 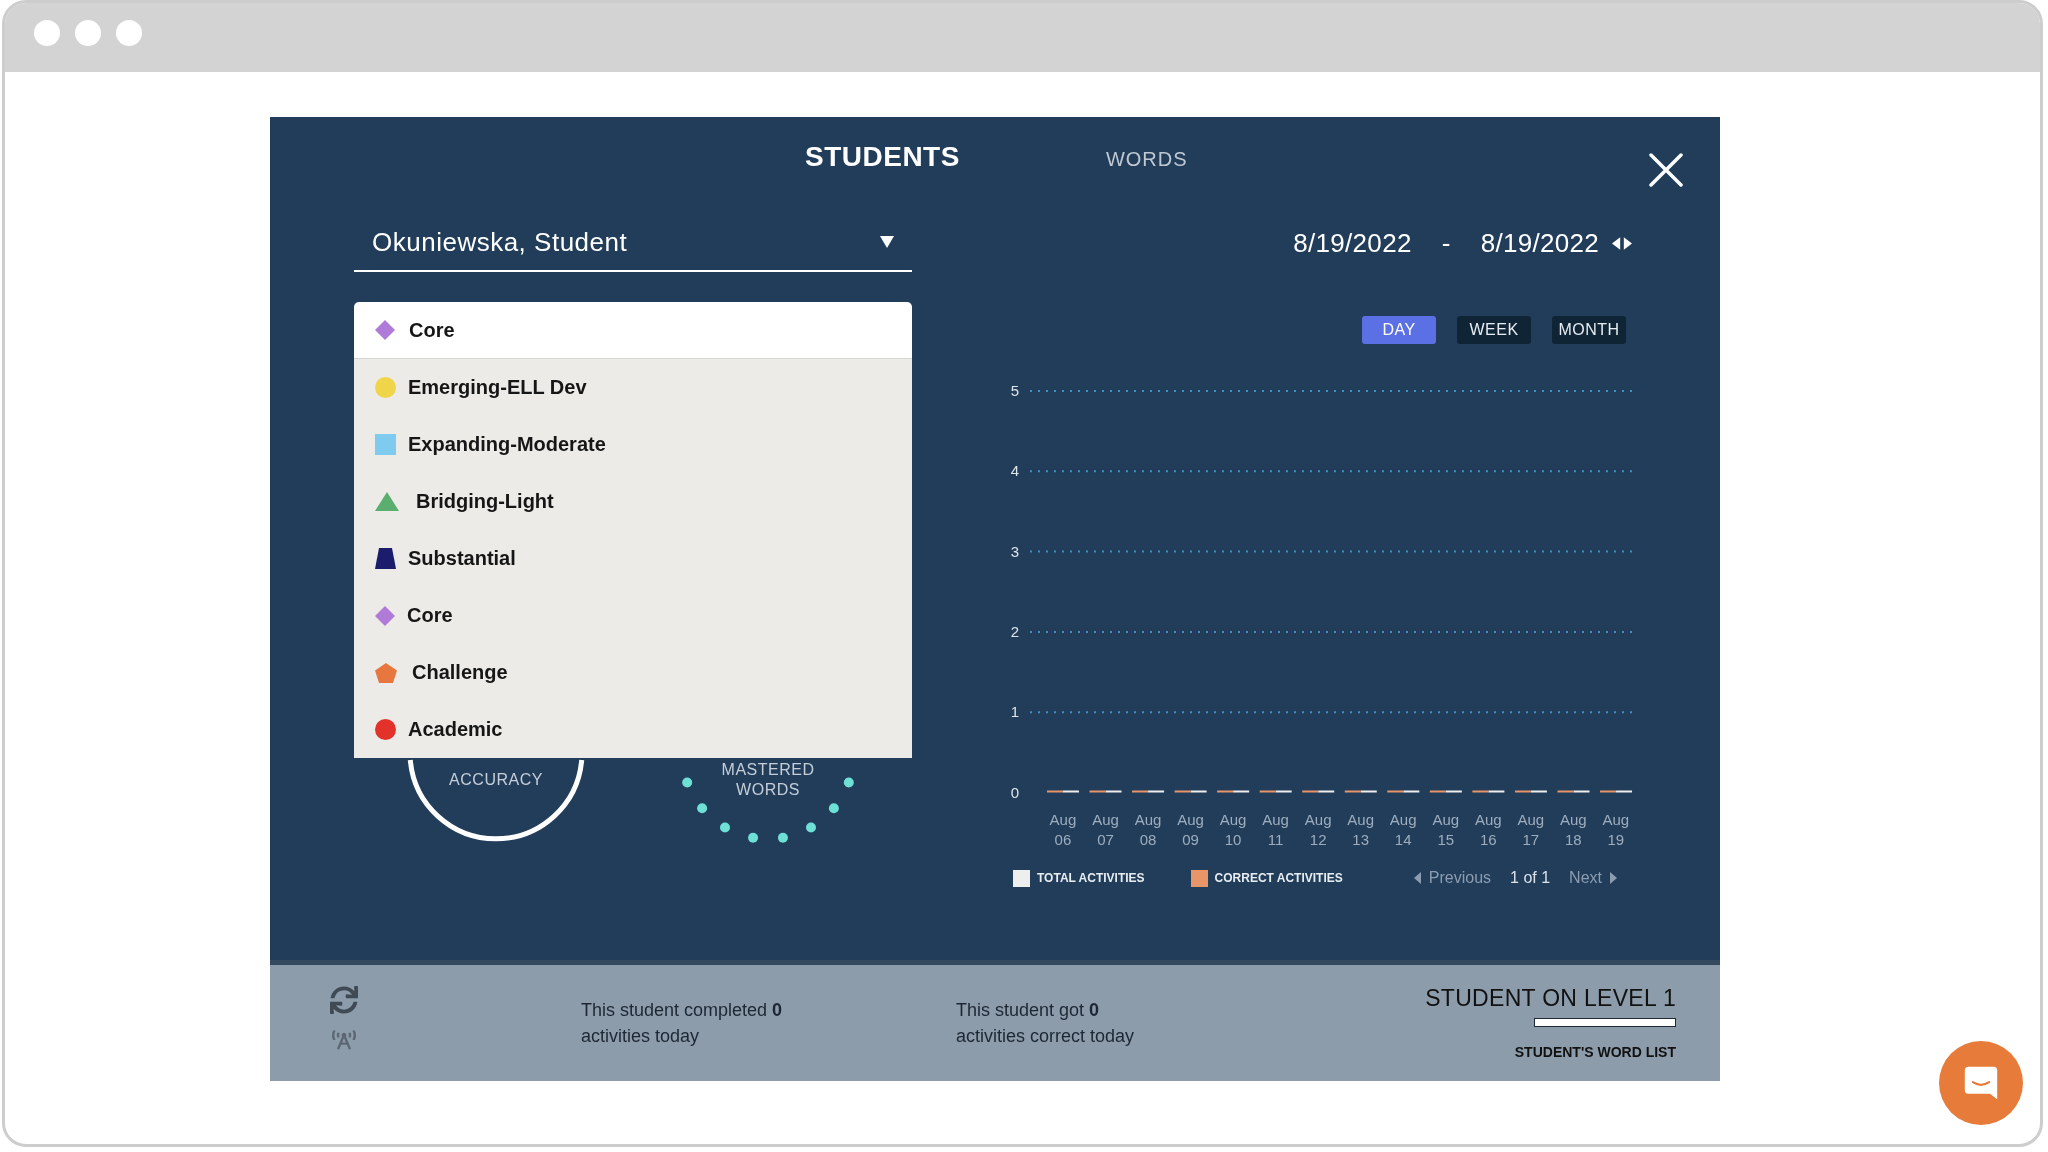 What do you see at coordinates (1530, 878) in the screenshot?
I see `page-indicator: 1 of 1` at bounding box center [1530, 878].